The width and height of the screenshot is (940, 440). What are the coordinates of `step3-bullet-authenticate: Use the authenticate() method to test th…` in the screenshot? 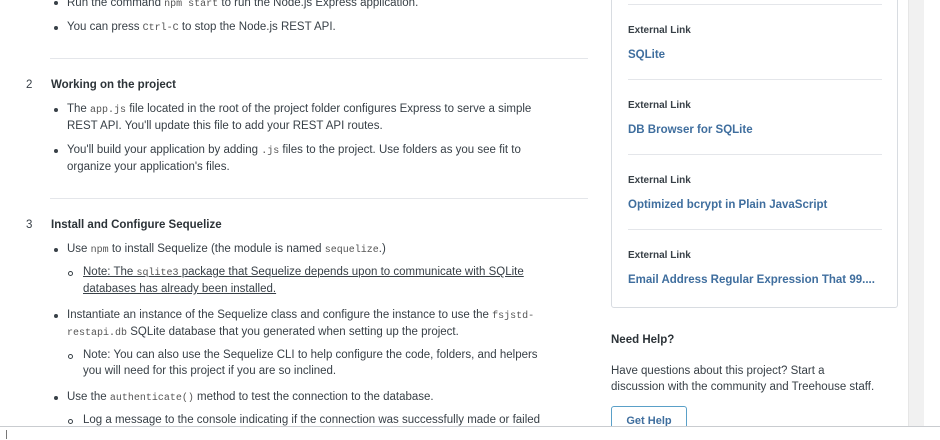 It's located at (250, 397).